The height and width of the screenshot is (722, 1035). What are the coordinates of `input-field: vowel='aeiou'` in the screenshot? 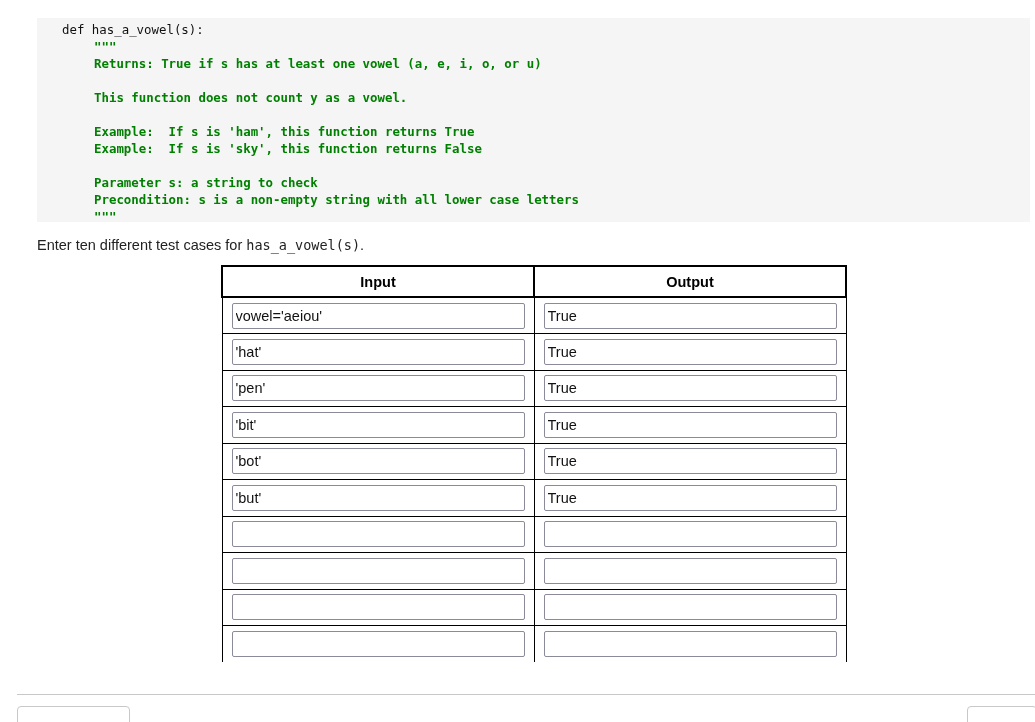 It's located at (378, 315).